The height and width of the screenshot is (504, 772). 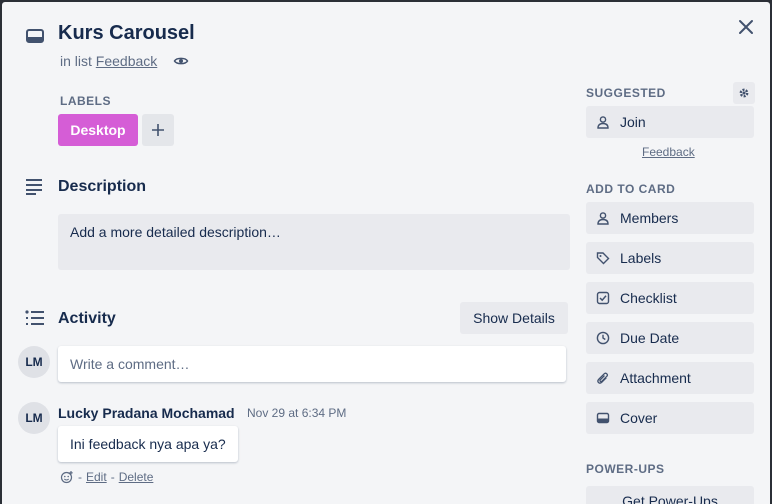 I want to click on comment-actions: - Edit - Delete, so click(x=106, y=477).